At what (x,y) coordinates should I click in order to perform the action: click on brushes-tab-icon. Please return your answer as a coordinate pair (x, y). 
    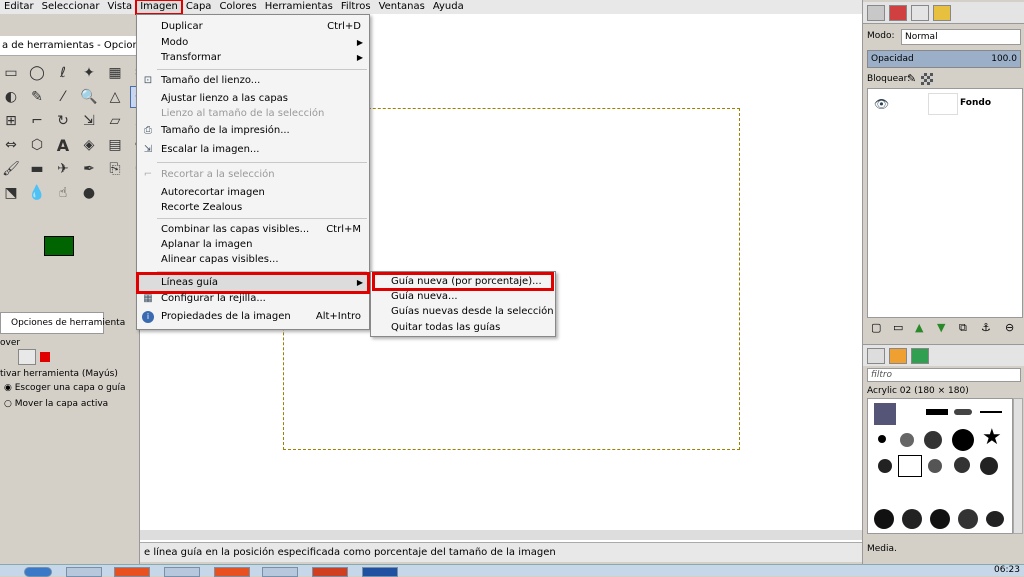
    Looking at the image, I should click on (876, 356).